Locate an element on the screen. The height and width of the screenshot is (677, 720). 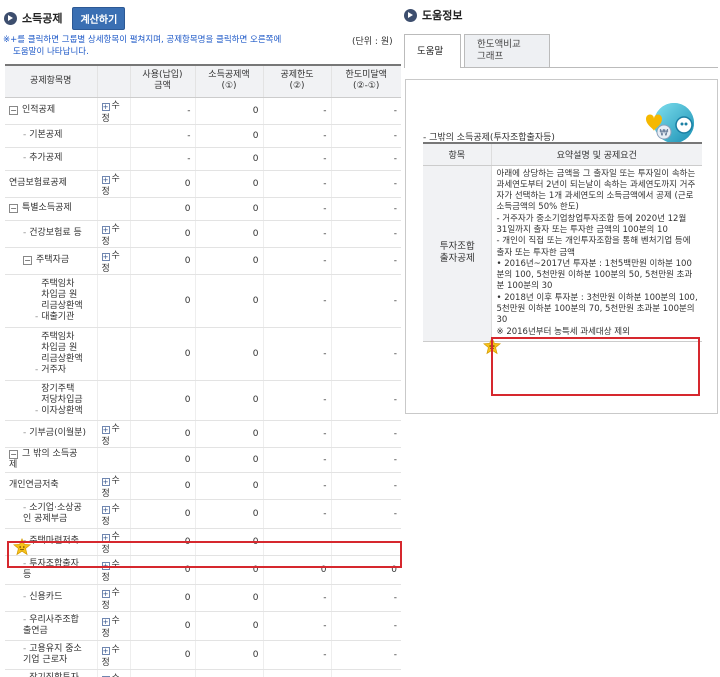
table-row: 연금보험료공제 + 수정 0 0- - is located at coordinates (203, 184).